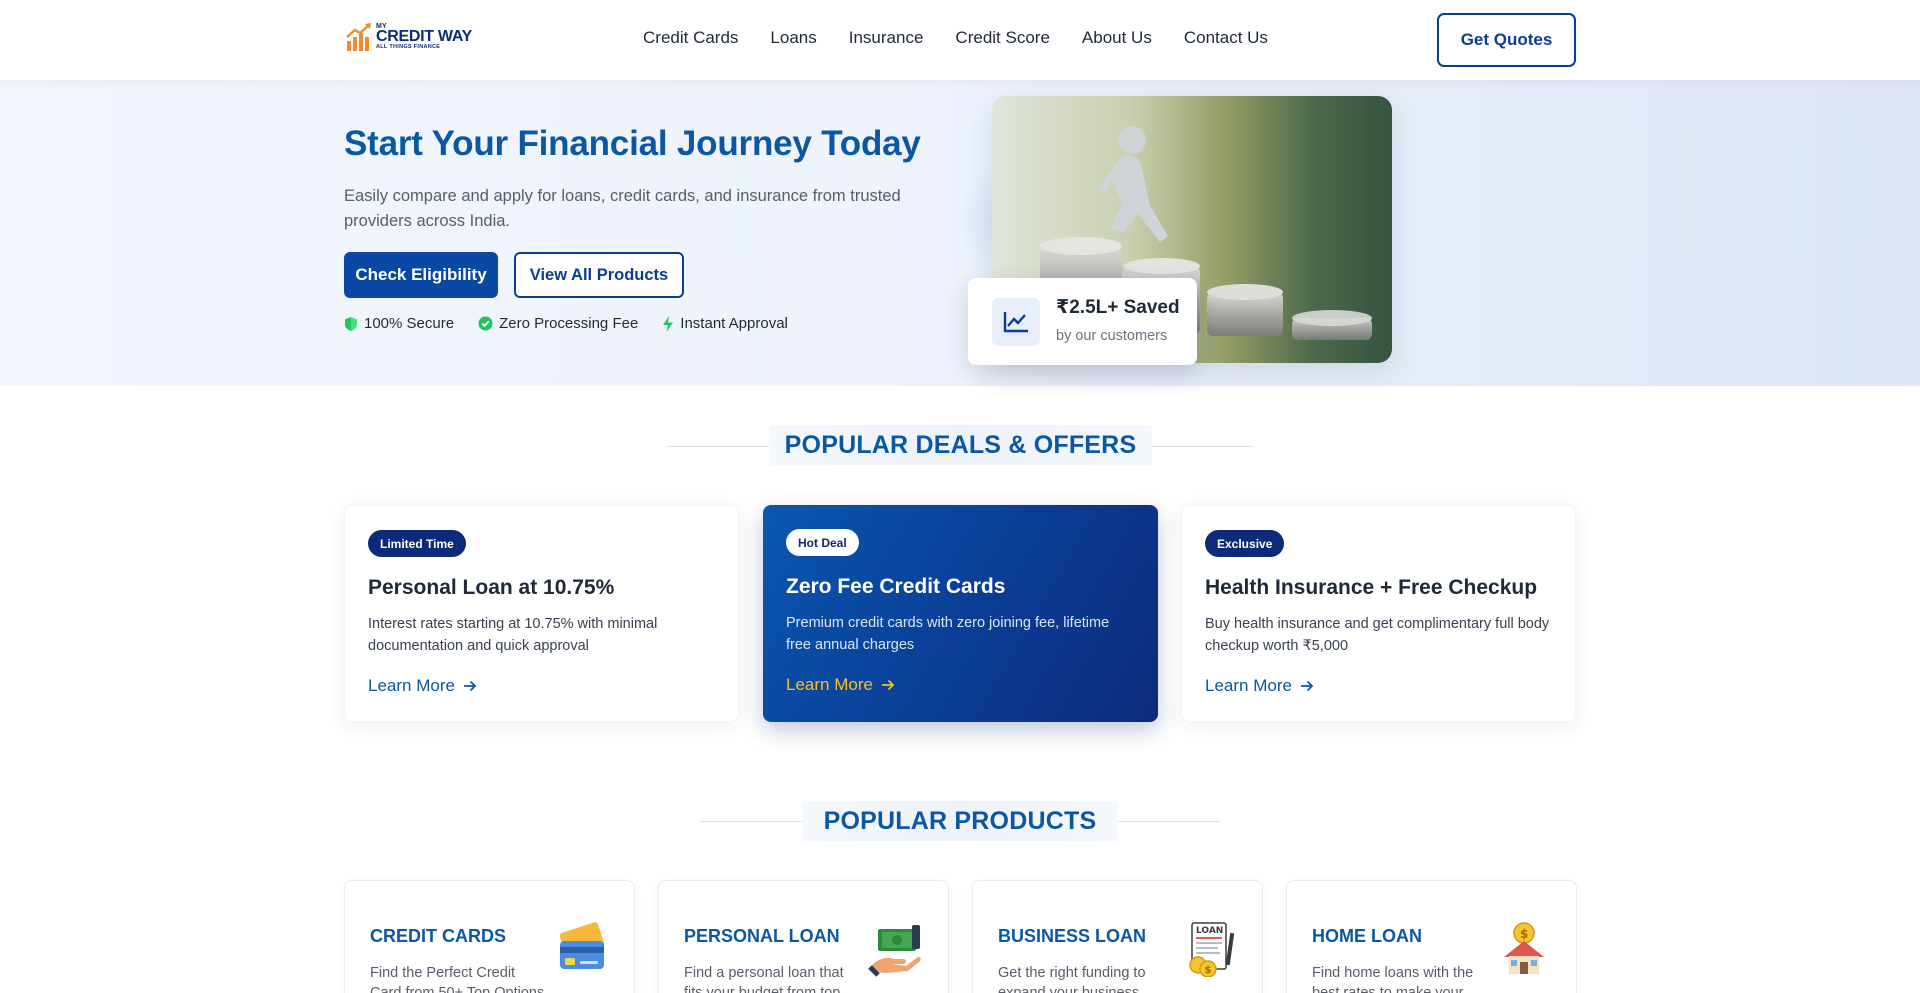  I want to click on product-title: CREDIT CARDS, so click(438, 936).